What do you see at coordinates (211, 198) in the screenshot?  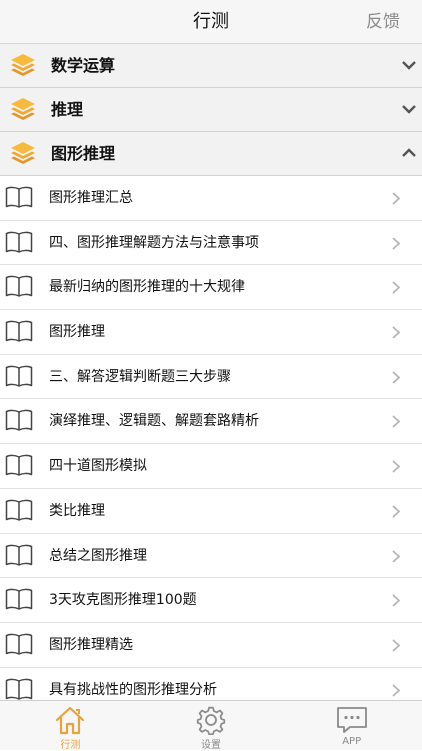 I see `list-item: 图形推理汇总` at bounding box center [211, 198].